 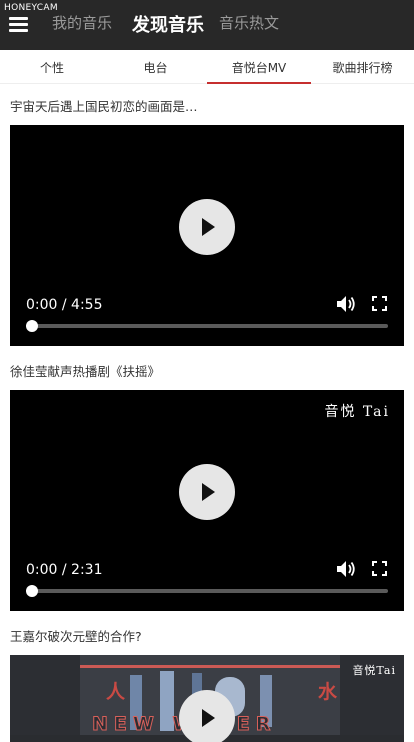 What do you see at coordinates (85, 370) in the screenshot?
I see `video-title: 徐佳莹献声热播剧《扶摇》` at bounding box center [85, 370].